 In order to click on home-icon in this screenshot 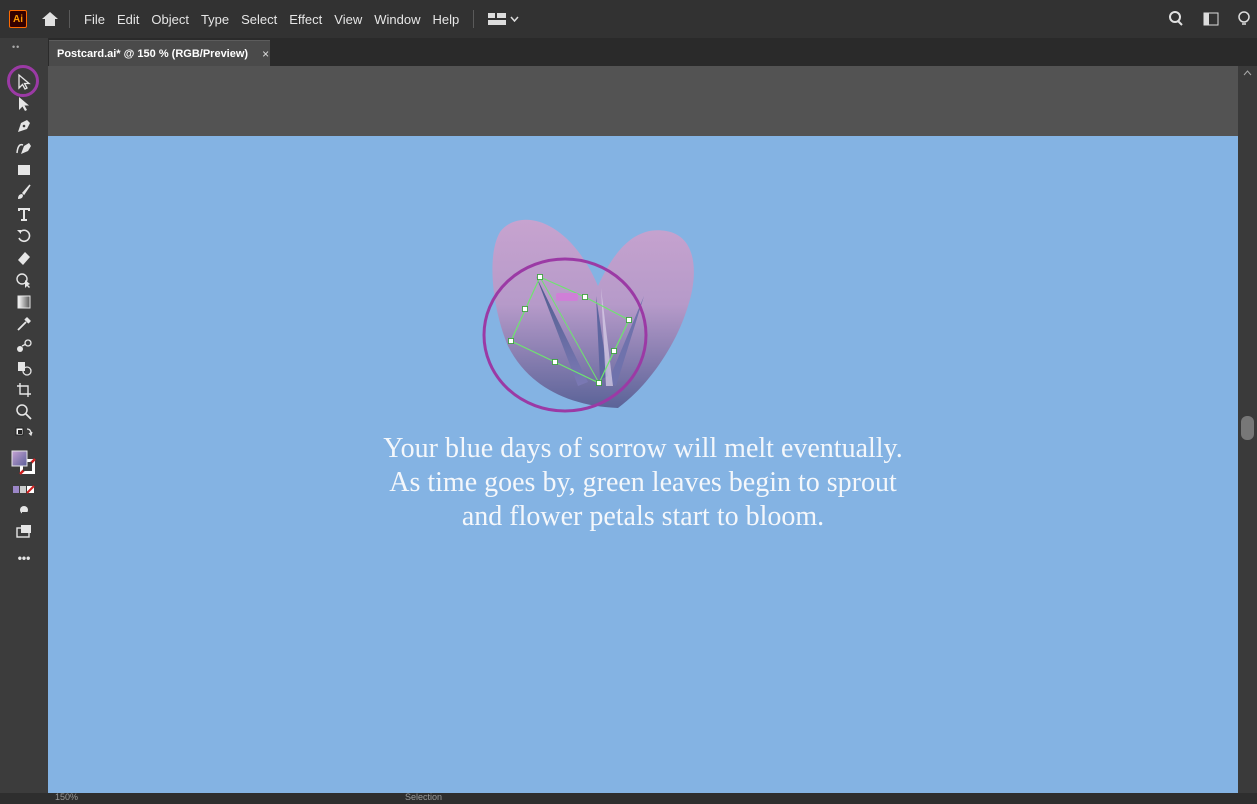, I will do `click(50, 19)`.